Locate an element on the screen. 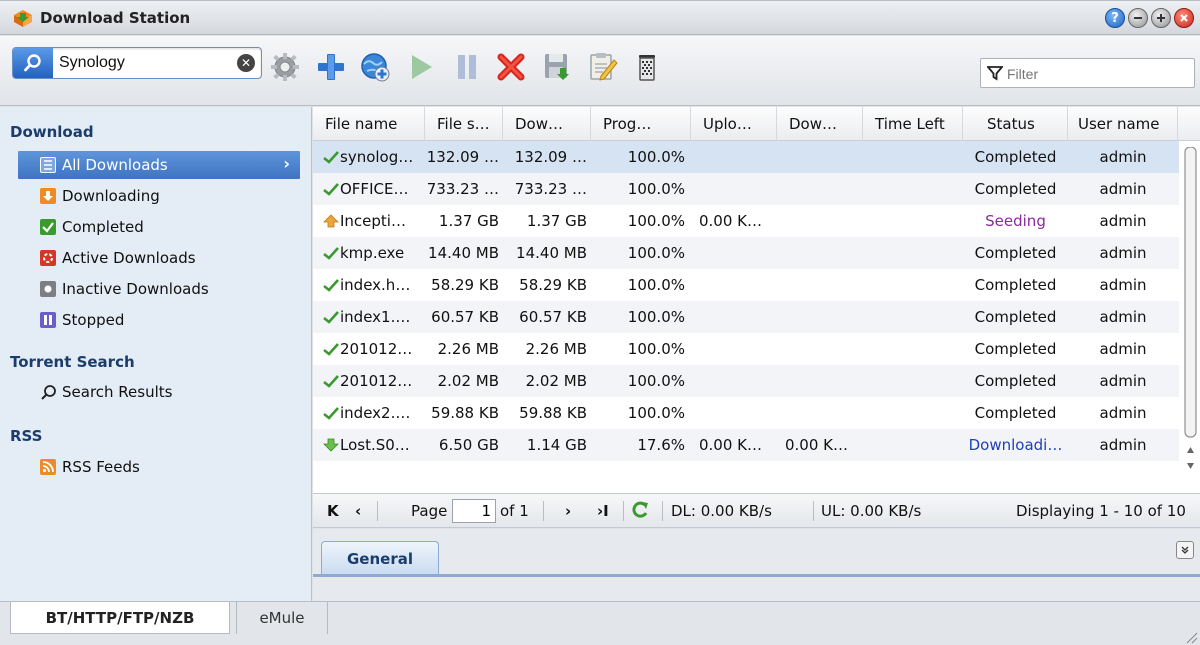 Image resolution: width=1200 pixels, height=645 pixels. tab-emule: eMule is located at coordinates (282, 618).